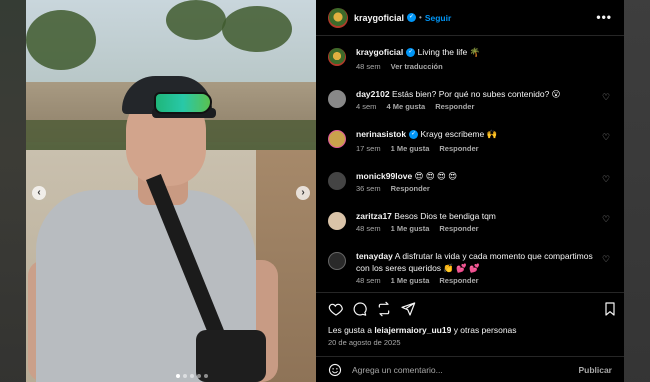 This screenshot has width=650, height=382. I want to click on more-options-icon: •••, so click(604, 17).